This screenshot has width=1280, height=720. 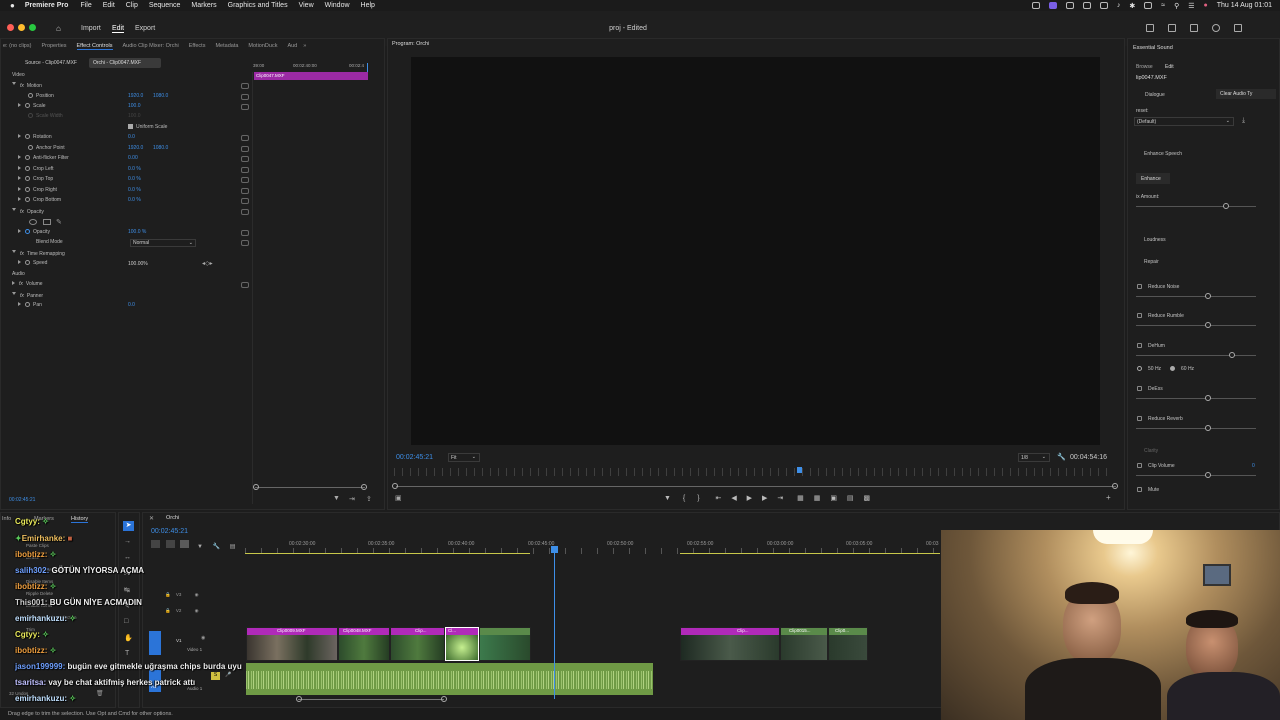 What do you see at coordinates (163, 243) in the screenshot?
I see `blend-mode-dropdown: Normal ⌄` at bounding box center [163, 243].